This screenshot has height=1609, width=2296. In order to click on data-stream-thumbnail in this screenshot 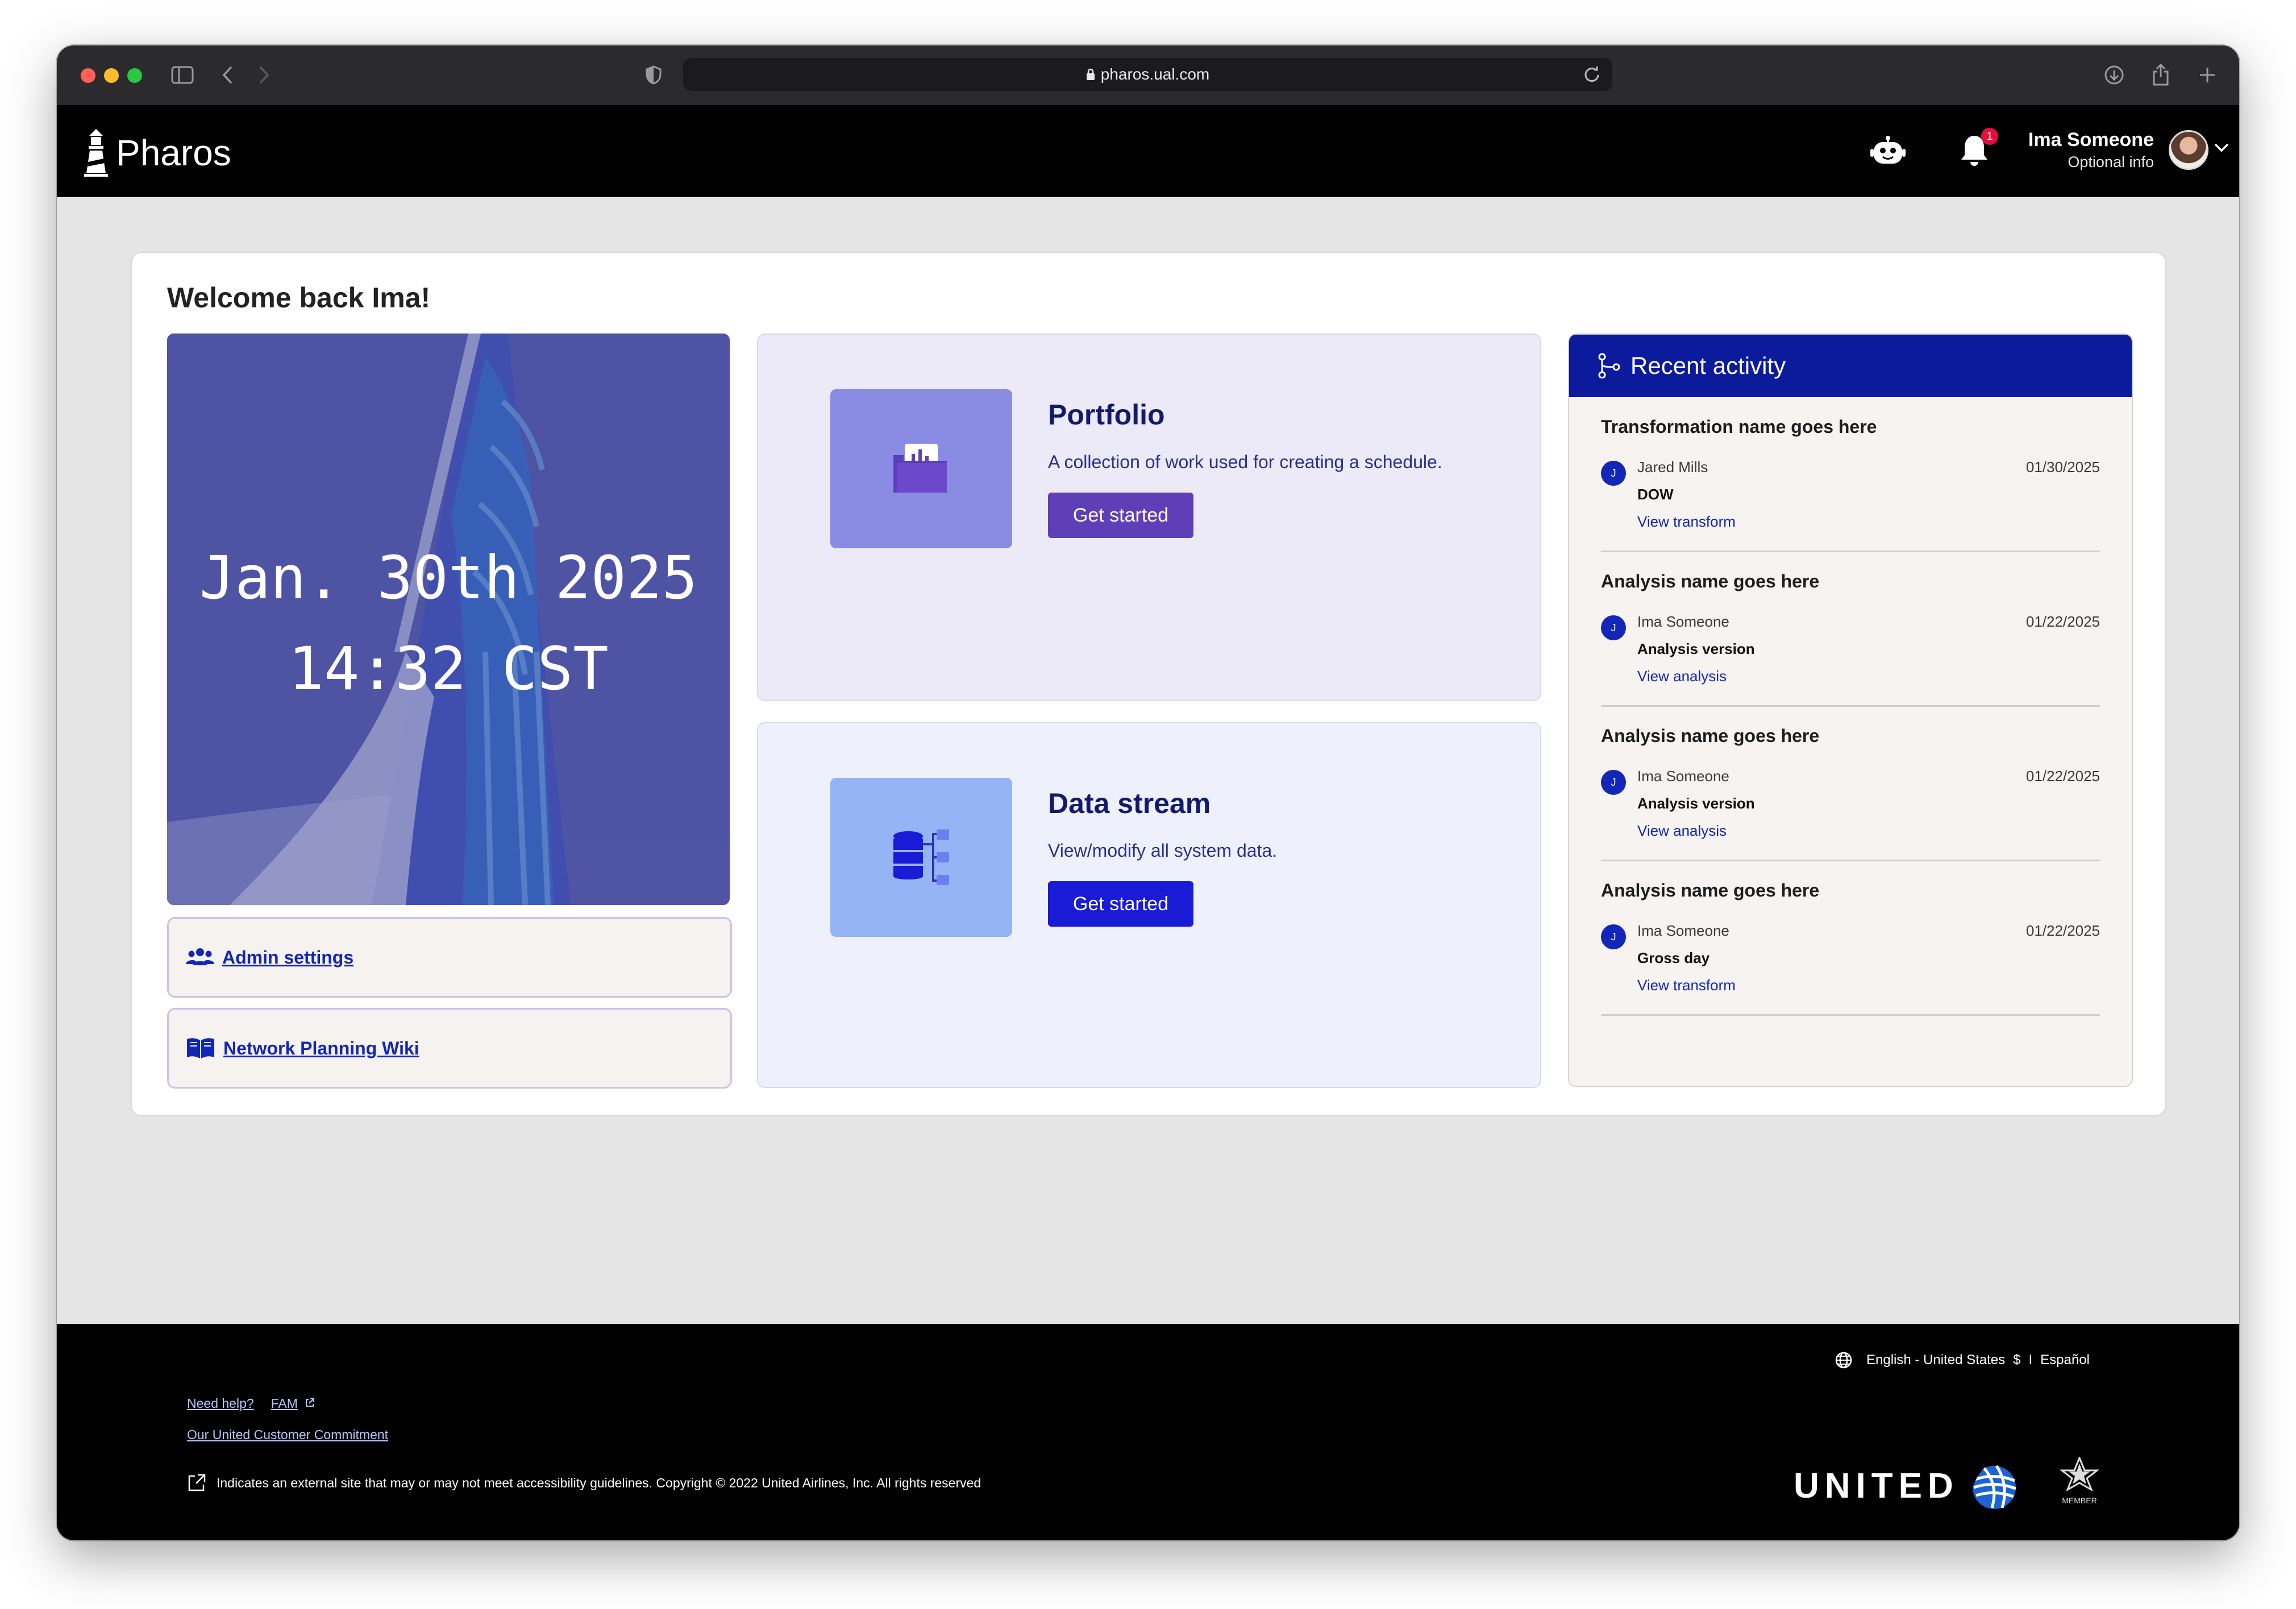, I will do `click(921, 857)`.